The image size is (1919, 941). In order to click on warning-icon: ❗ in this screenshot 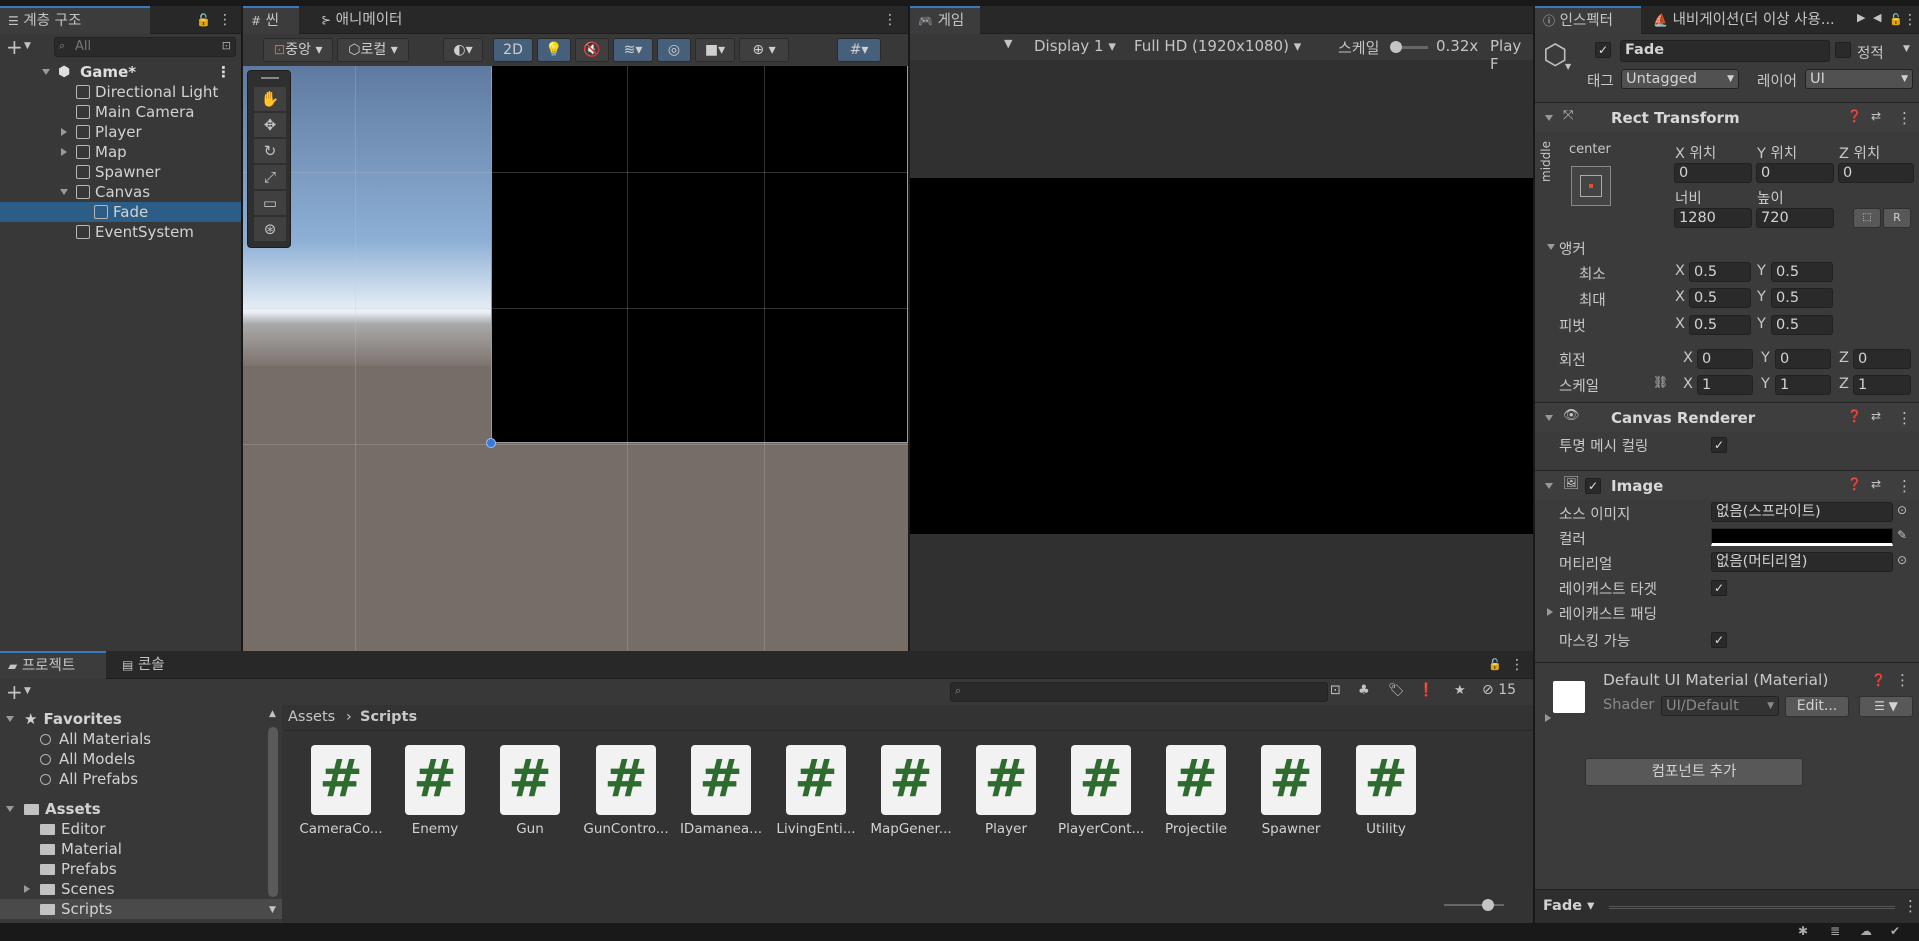, I will do `click(1426, 690)`.